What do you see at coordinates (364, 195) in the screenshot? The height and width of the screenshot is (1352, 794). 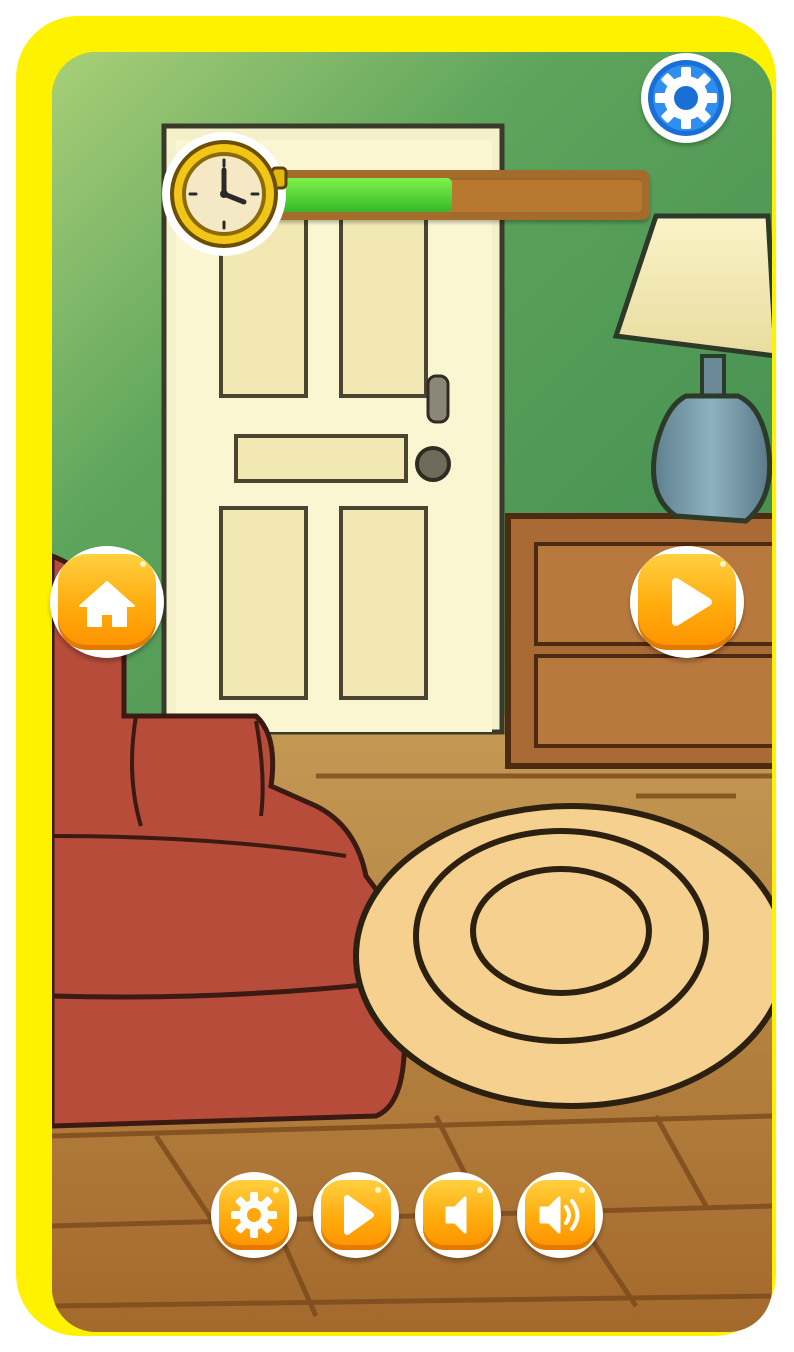 I see `timer-fill` at bounding box center [364, 195].